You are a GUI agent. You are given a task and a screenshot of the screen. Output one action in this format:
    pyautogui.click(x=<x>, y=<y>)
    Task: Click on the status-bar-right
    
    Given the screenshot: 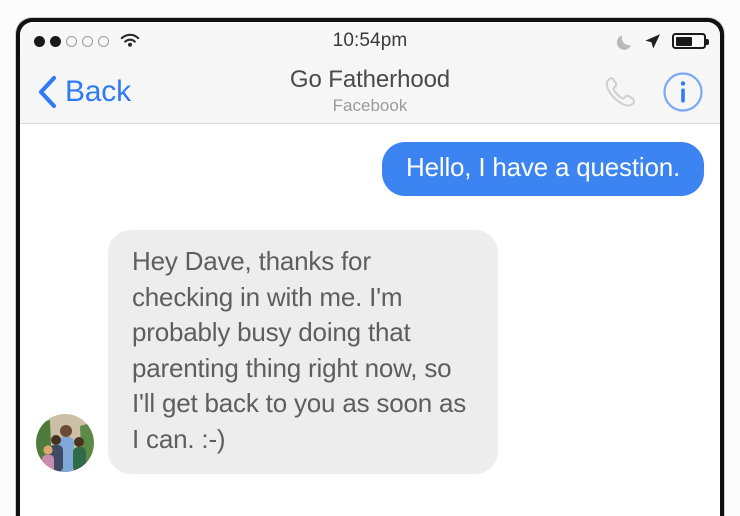 What is the action you would take?
    pyautogui.click(x=662, y=41)
    